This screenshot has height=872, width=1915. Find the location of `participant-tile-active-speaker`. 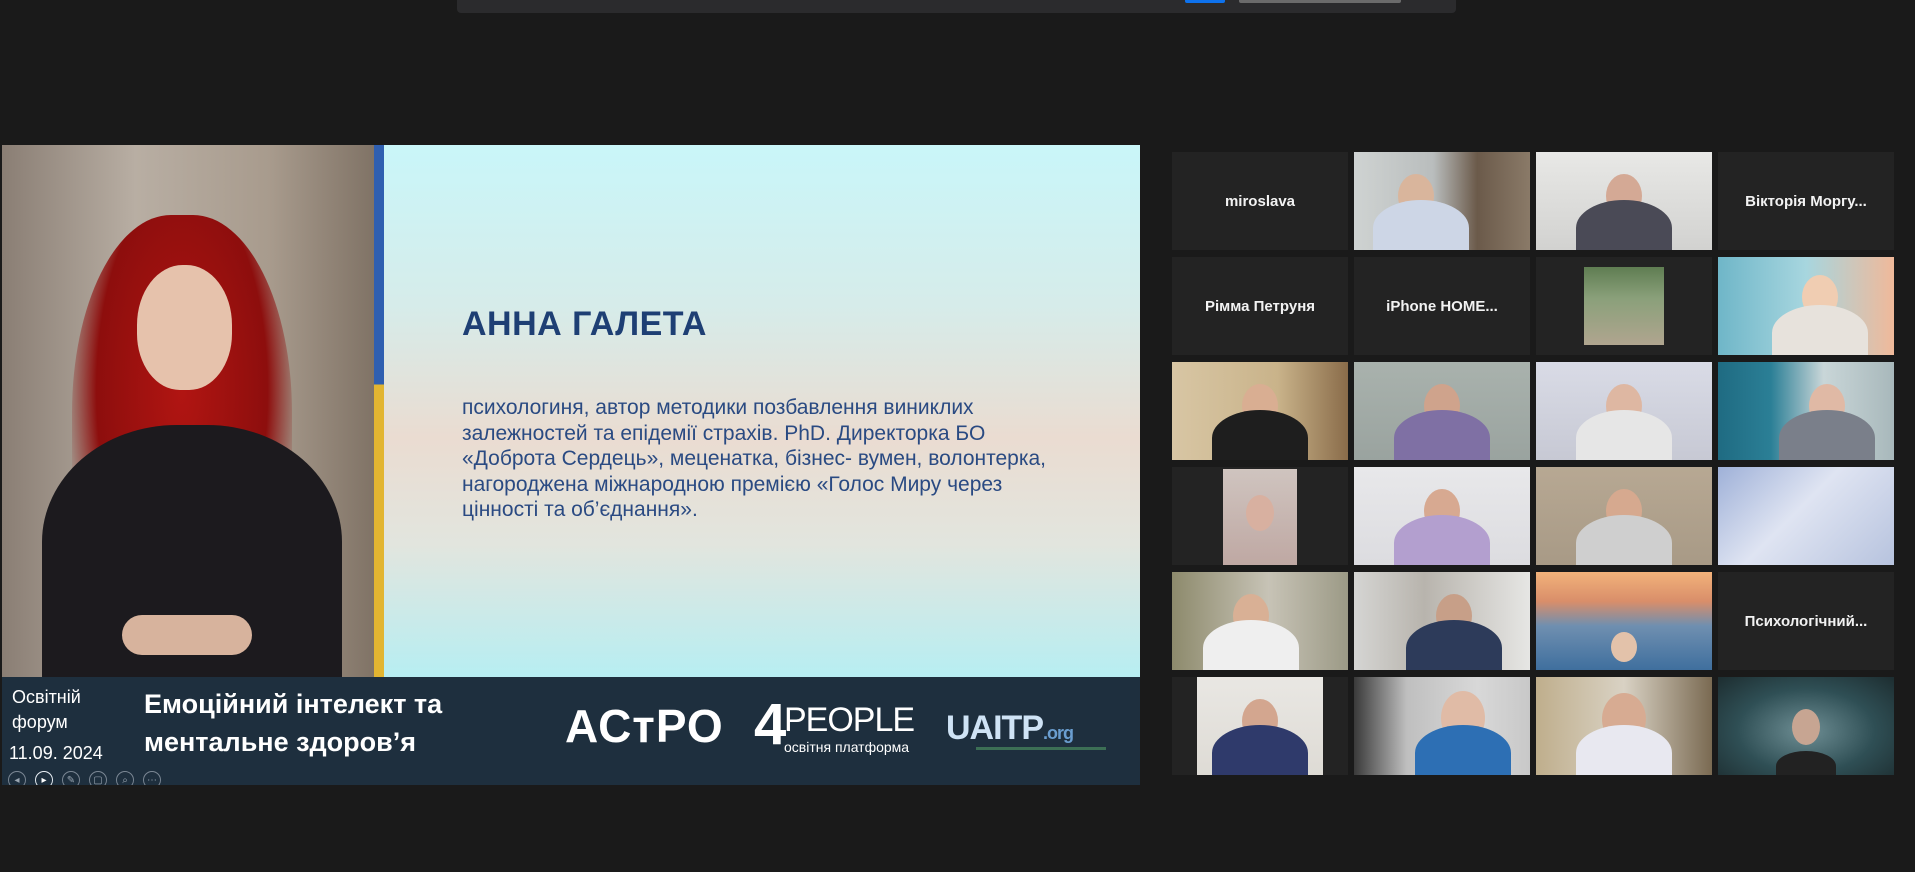

participant-tile-active-speaker is located at coordinates (1806, 306).